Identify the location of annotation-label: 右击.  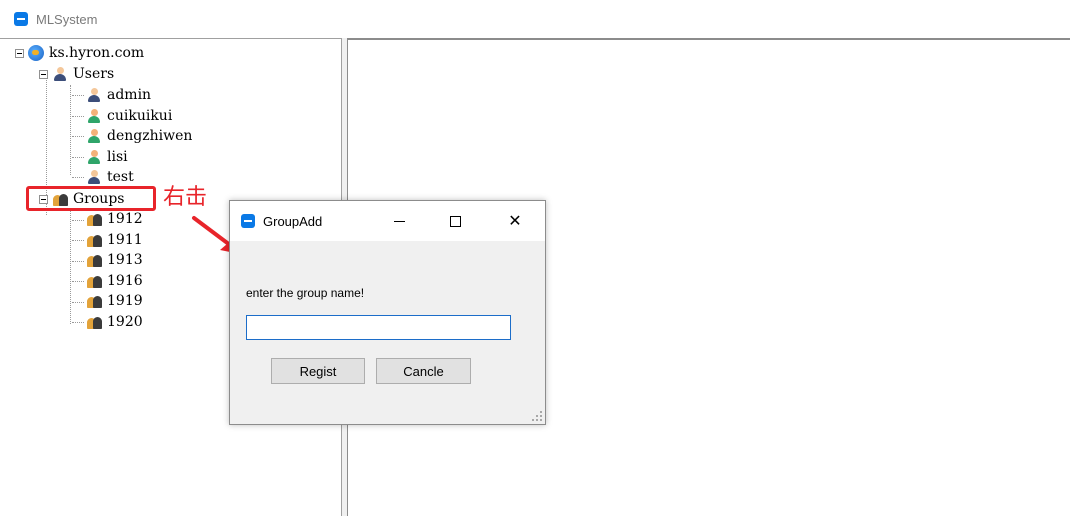
(185, 197).